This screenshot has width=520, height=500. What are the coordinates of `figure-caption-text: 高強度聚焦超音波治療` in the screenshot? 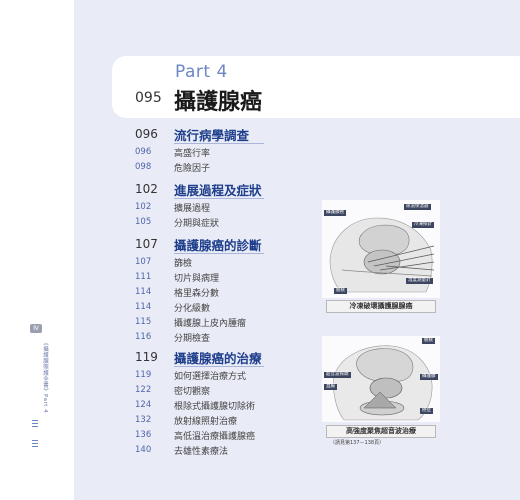 It's located at (381, 431).